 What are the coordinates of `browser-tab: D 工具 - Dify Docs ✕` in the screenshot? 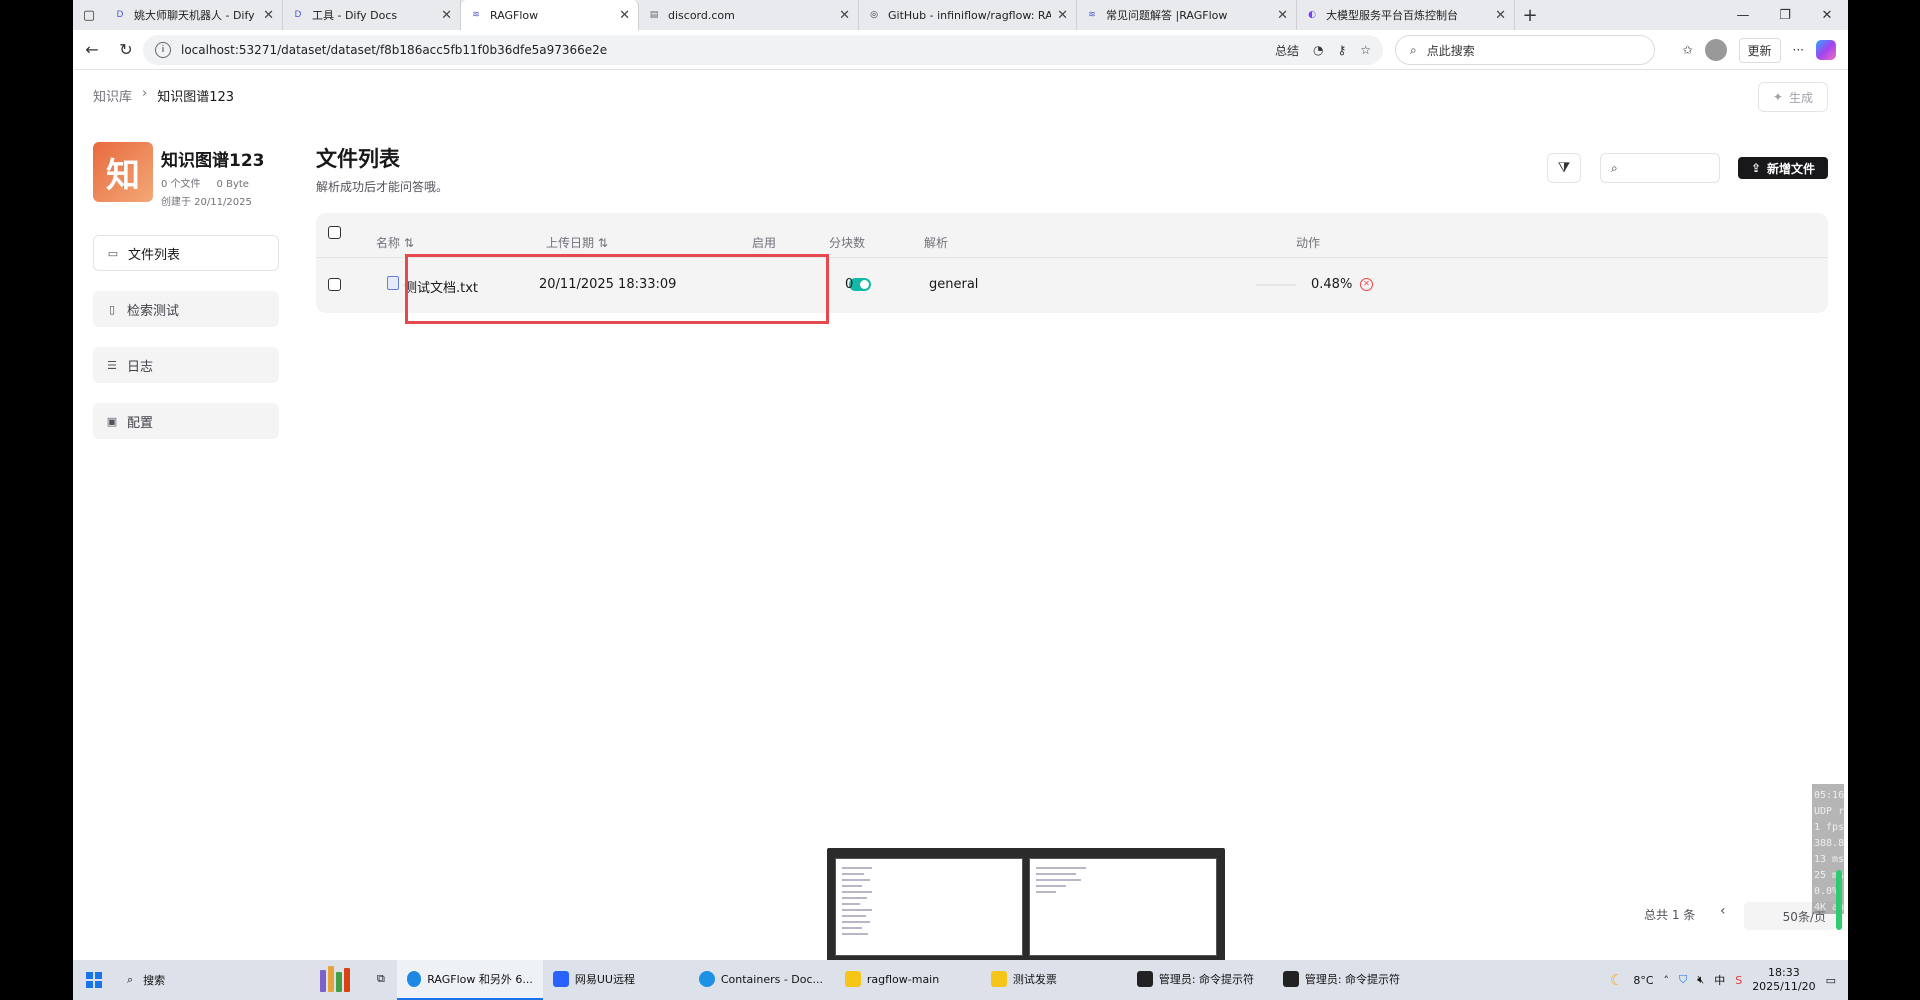 It's located at (372, 15).